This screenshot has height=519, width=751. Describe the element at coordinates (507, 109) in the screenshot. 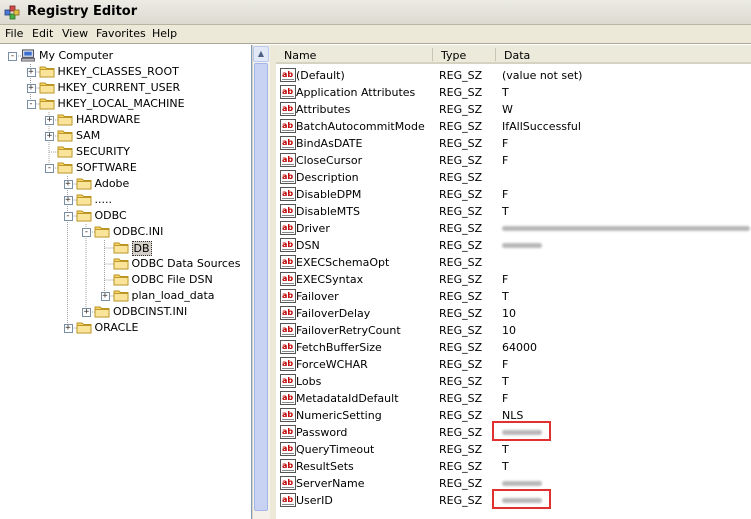

I see `value-data: W` at that location.